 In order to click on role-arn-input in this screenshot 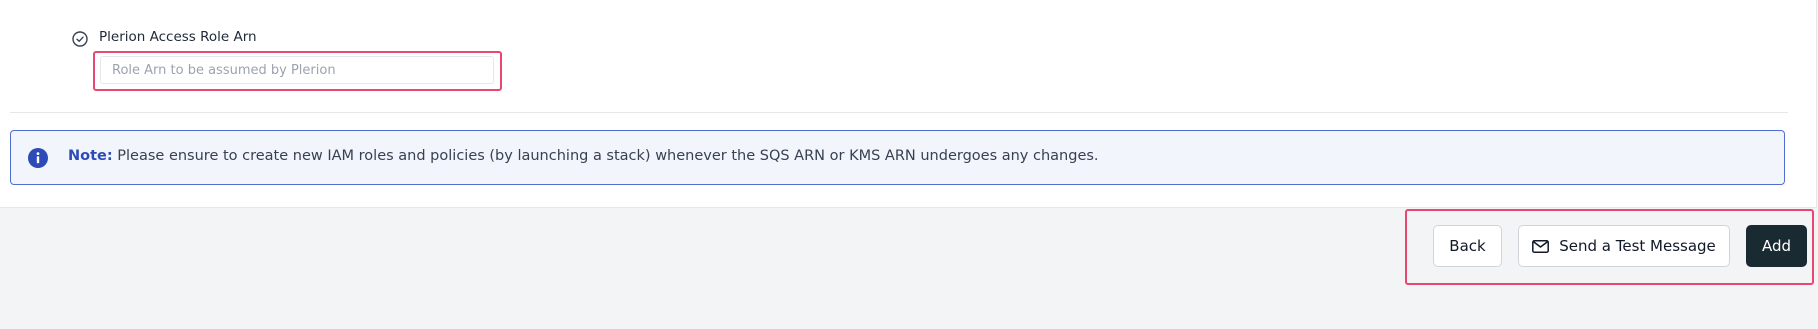, I will do `click(297, 70)`.